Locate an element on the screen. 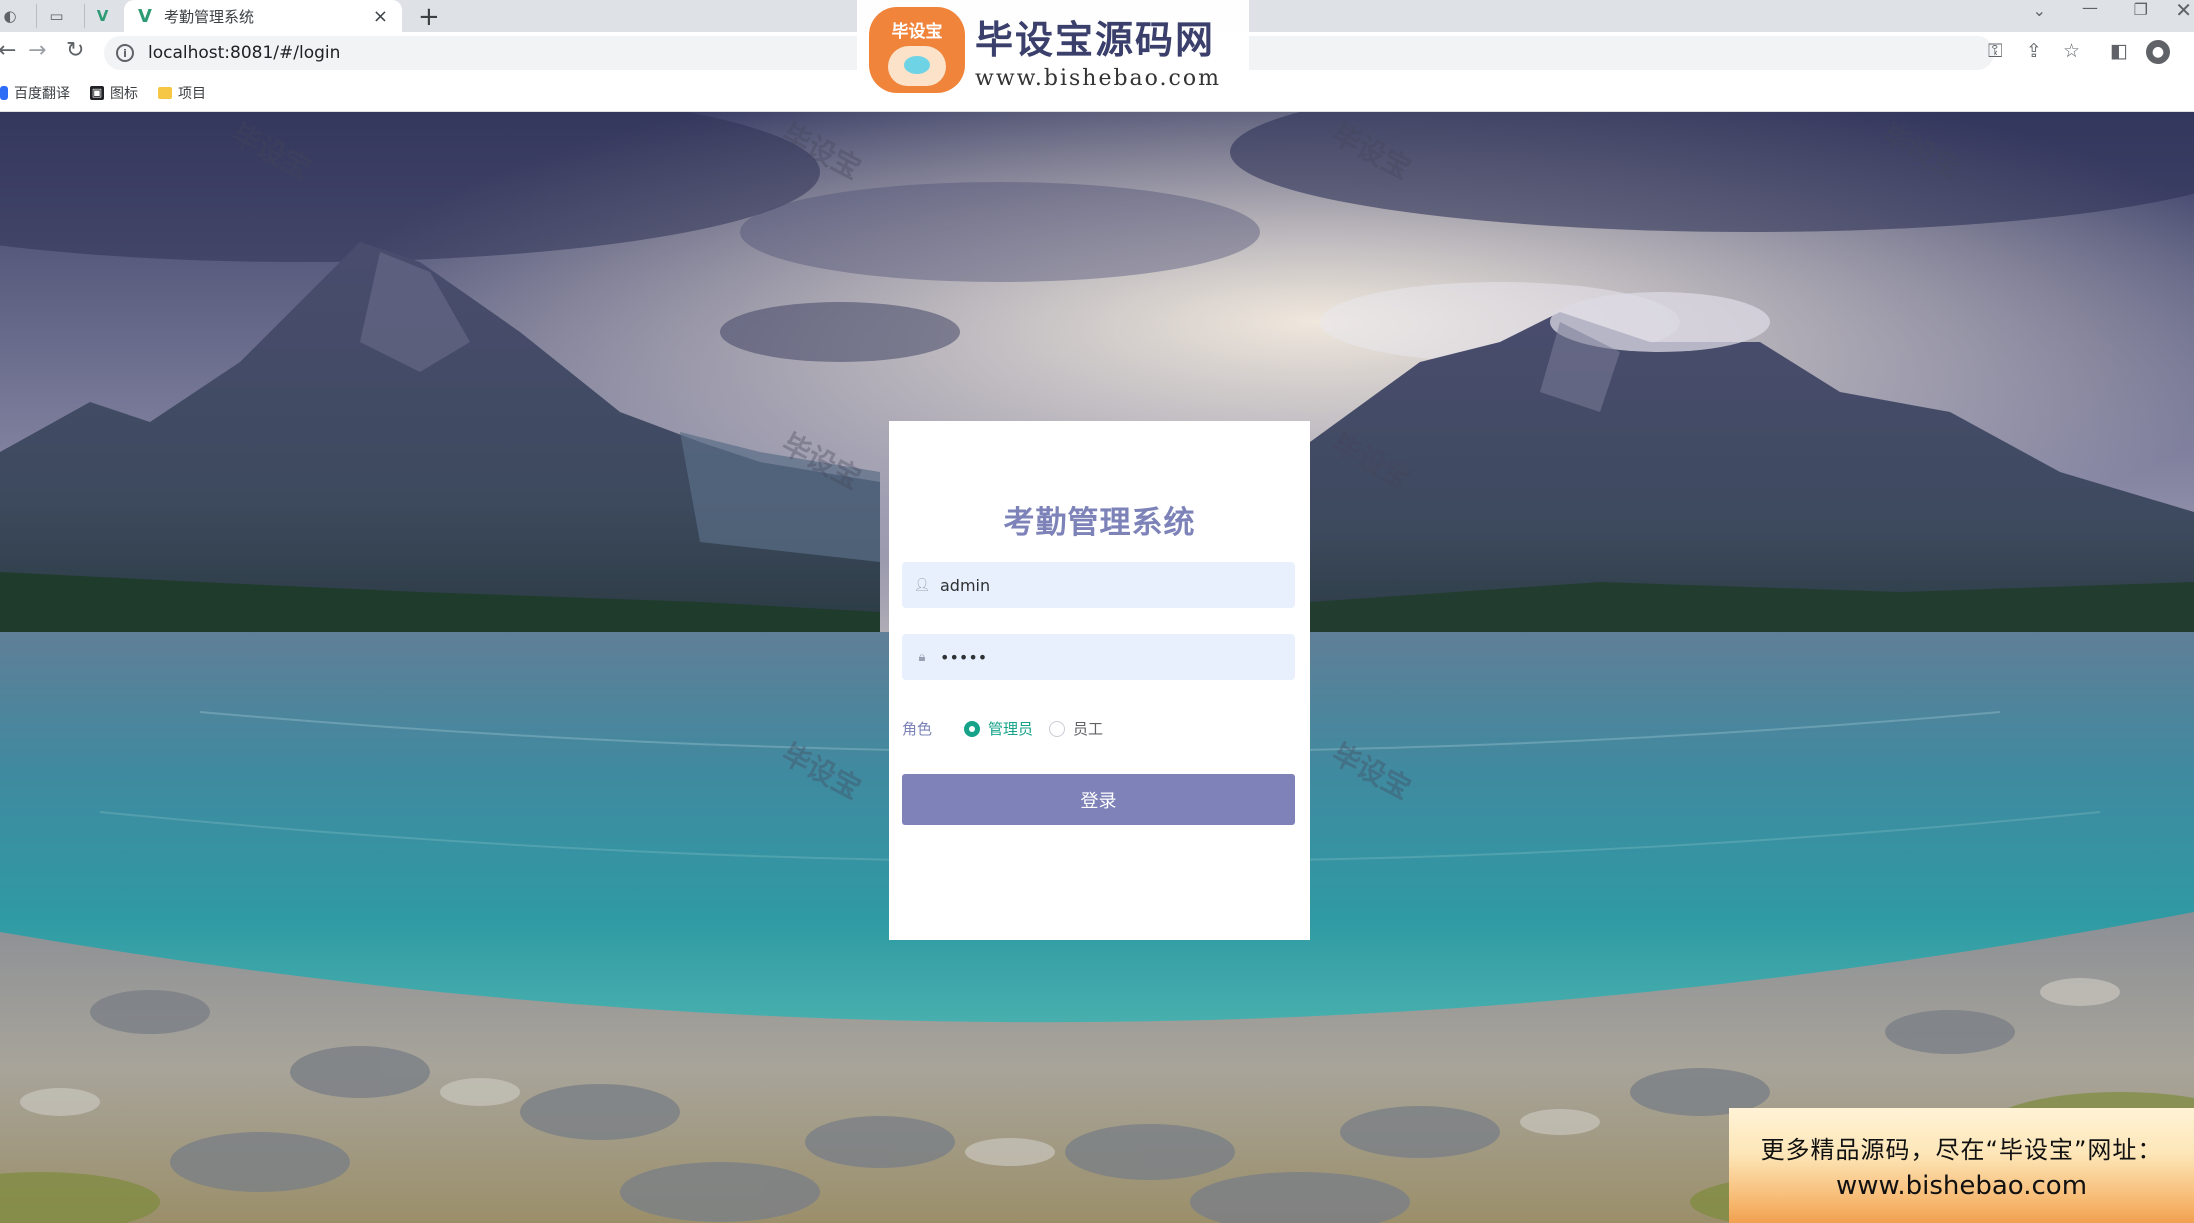  promo-line-2: www.bishebao.com is located at coordinates (1961, 1186).